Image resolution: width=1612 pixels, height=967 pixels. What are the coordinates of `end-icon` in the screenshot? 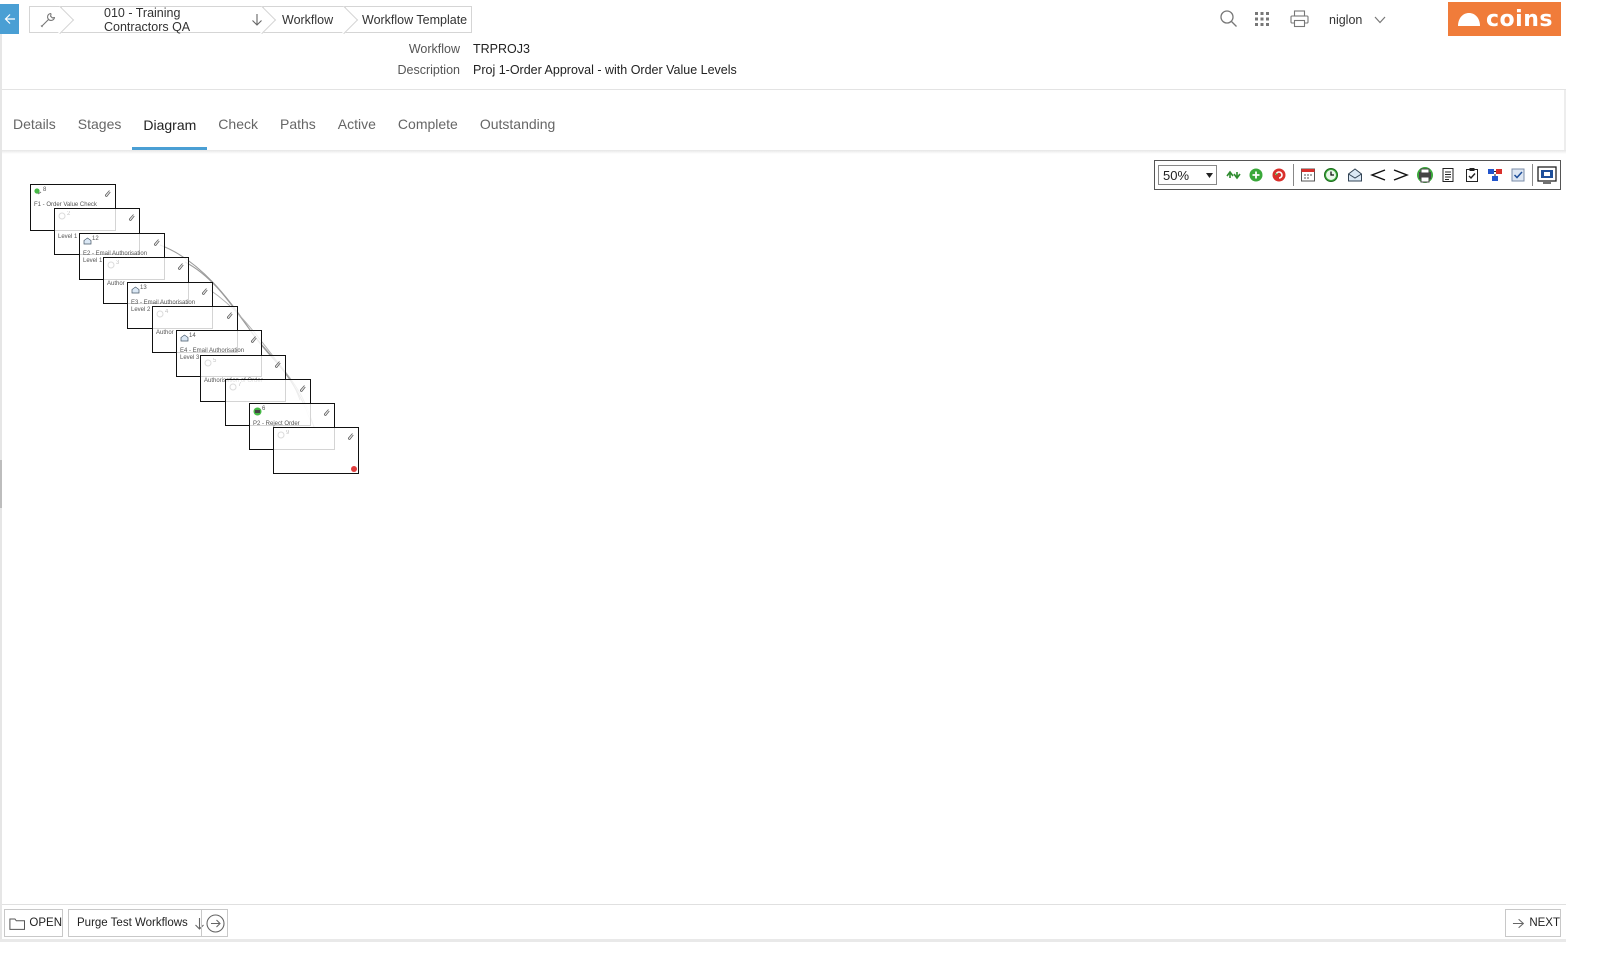 It's located at (281, 436).